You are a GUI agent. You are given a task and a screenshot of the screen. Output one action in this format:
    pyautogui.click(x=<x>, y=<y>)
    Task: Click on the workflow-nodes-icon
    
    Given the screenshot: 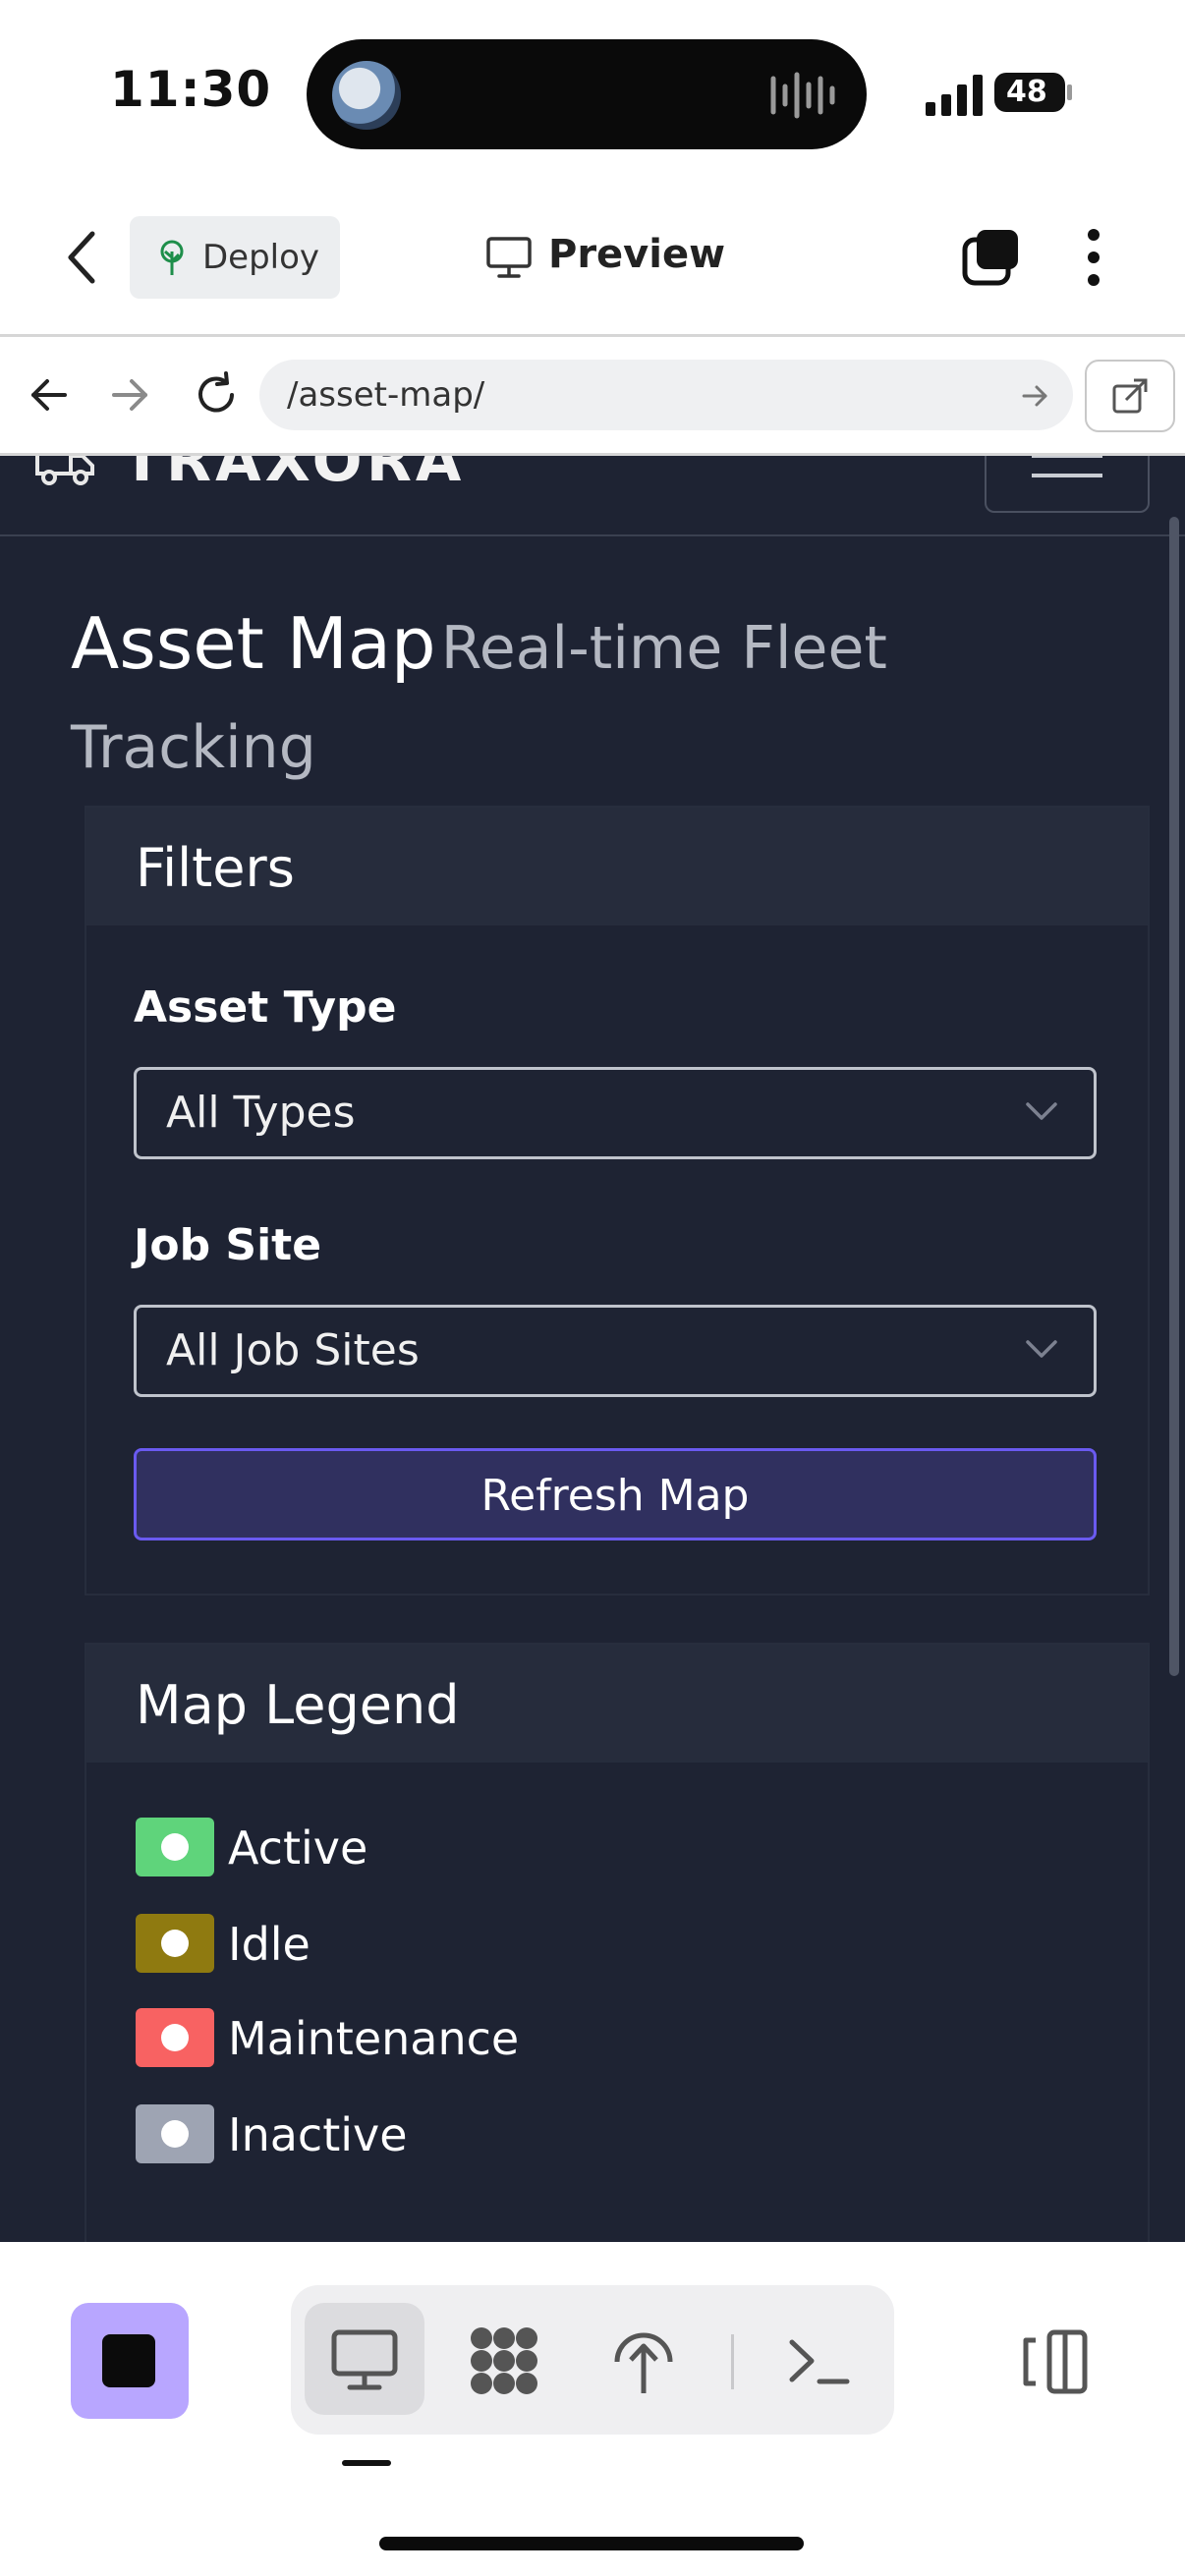 What is the action you would take?
    pyautogui.click(x=504, y=2360)
    